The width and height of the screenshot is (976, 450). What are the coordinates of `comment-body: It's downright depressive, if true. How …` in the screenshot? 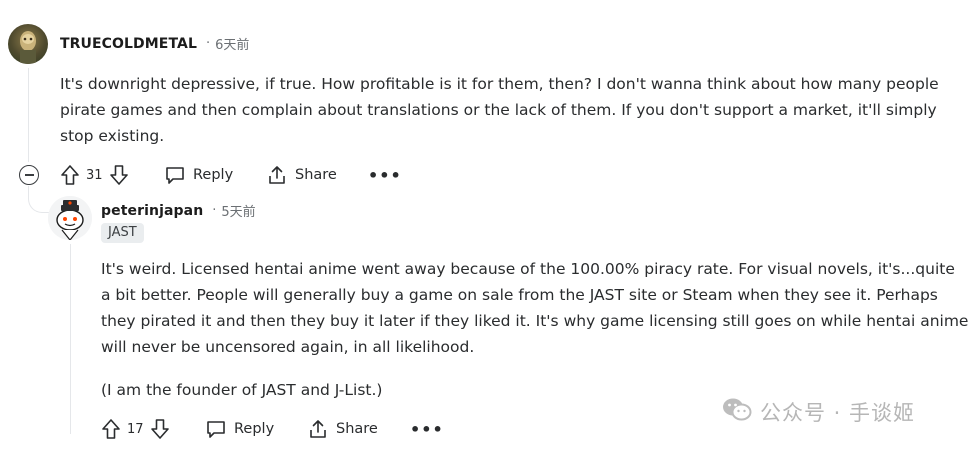 It's located at (499, 110).